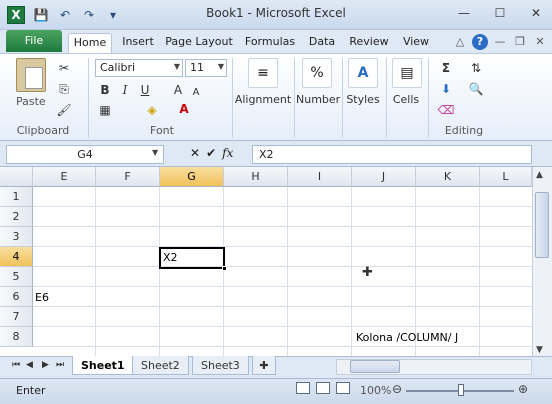  Describe the element at coordinates (90, 43) in the screenshot. I see `tab-home: Home` at that location.